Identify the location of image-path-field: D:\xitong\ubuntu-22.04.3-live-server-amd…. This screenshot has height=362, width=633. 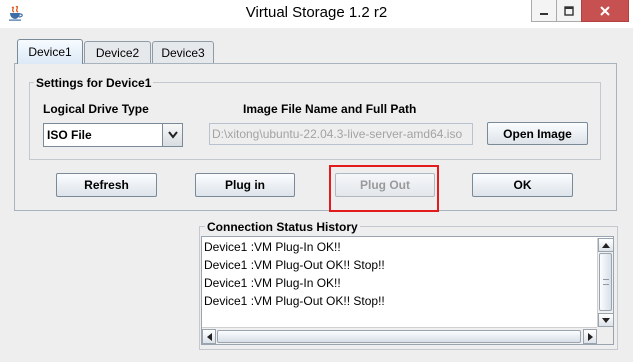
(341, 134).